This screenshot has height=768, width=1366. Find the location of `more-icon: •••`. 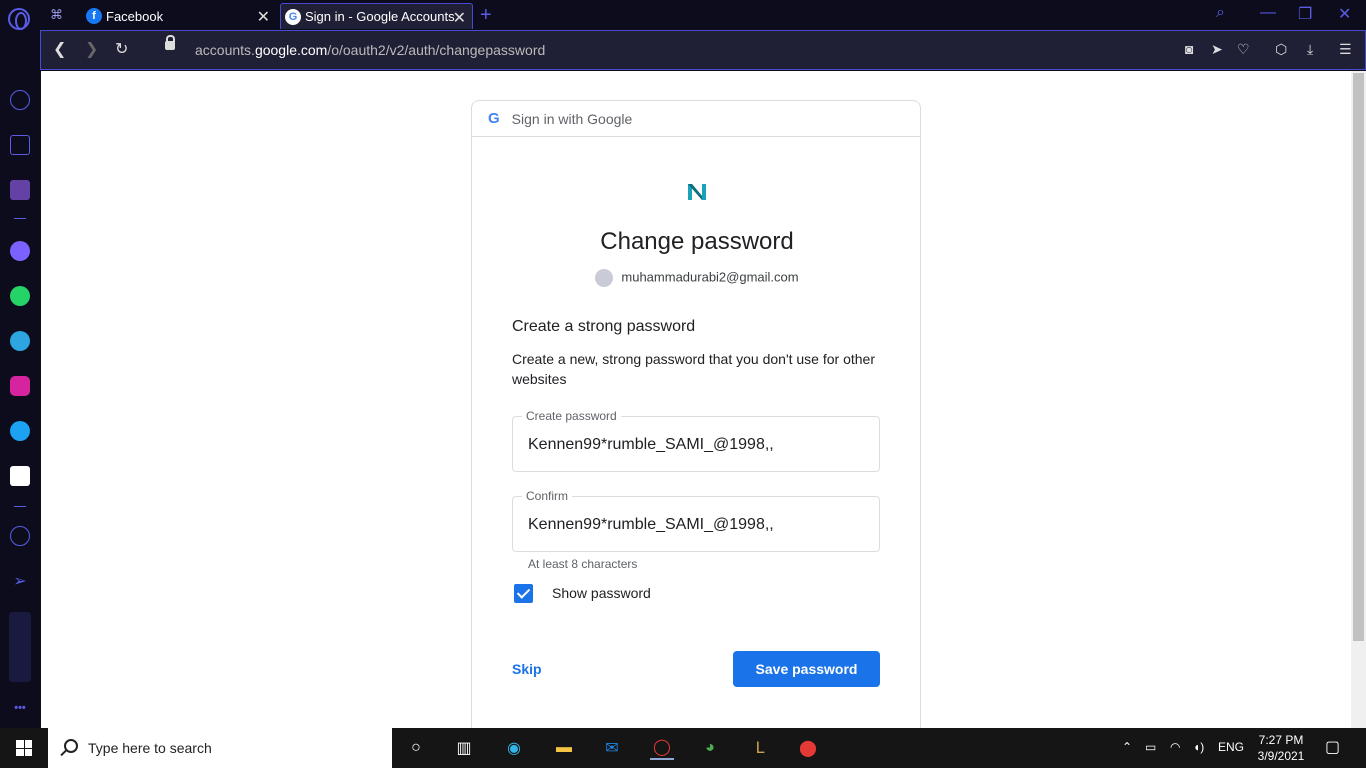

more-icon: ••• is located at coordinates (20, 708).